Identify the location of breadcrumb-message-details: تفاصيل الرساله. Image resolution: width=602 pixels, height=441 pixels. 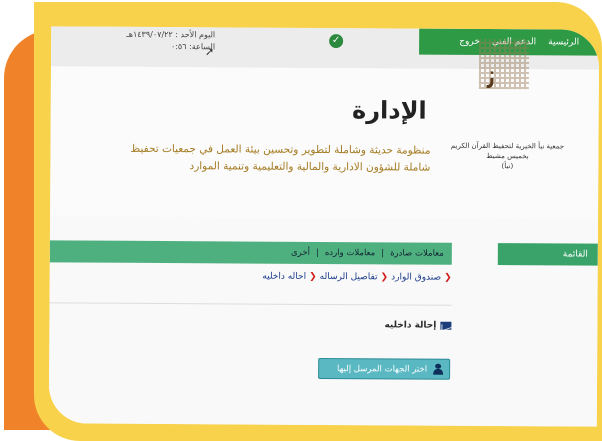
(349, 277).